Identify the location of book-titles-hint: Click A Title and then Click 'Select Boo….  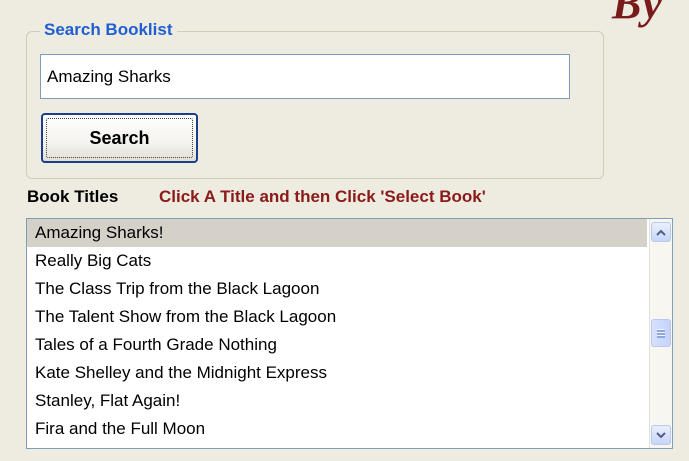
(322, 196).